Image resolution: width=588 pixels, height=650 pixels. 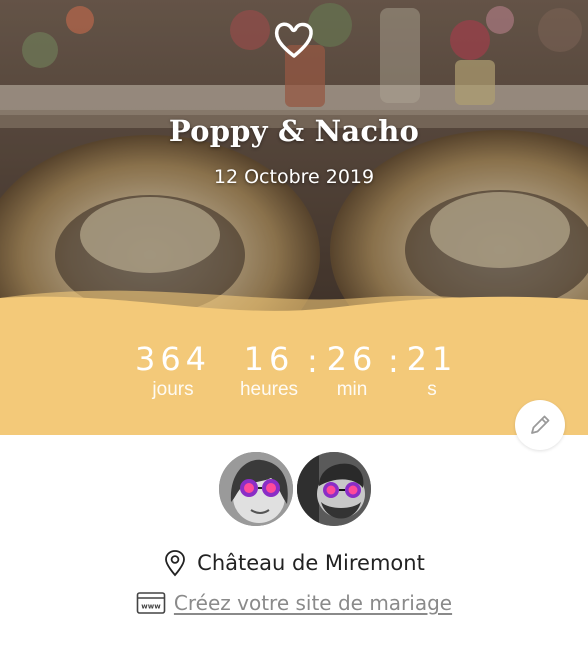 I want to click on location: Château de Miremont, so click(x=294, y=563).